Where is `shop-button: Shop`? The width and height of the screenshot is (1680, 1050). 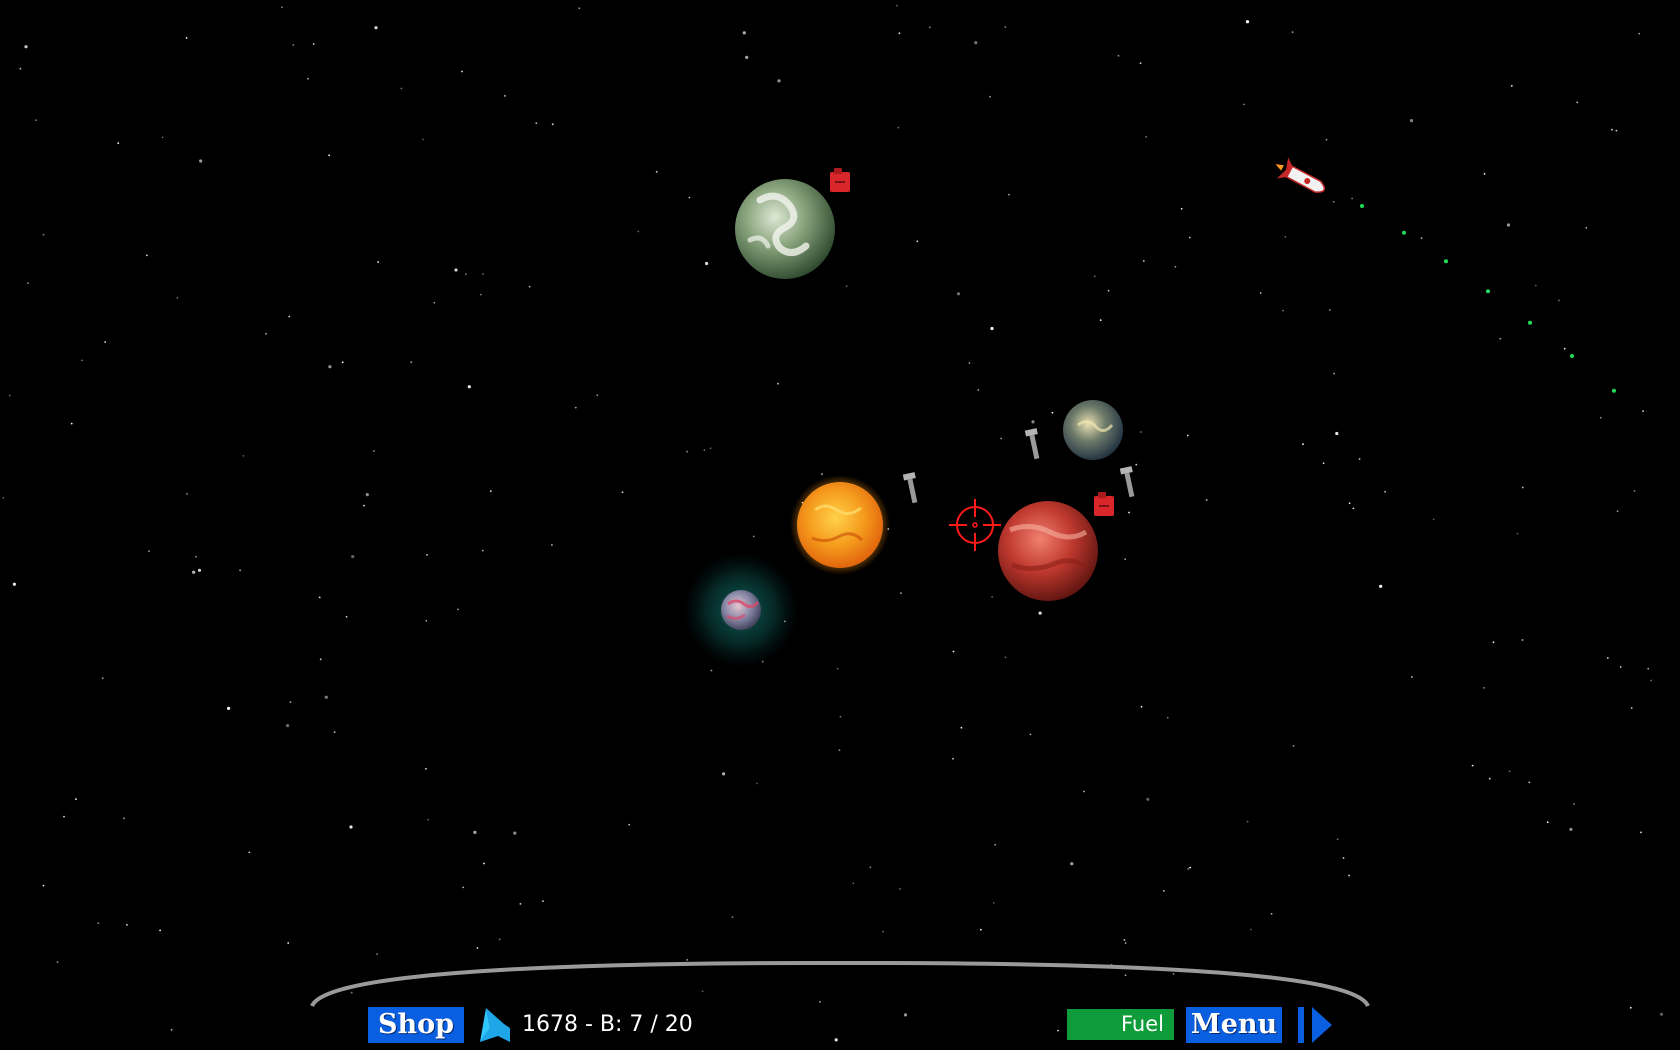
shop-button: Shop is located at coordinates (416, 1025).